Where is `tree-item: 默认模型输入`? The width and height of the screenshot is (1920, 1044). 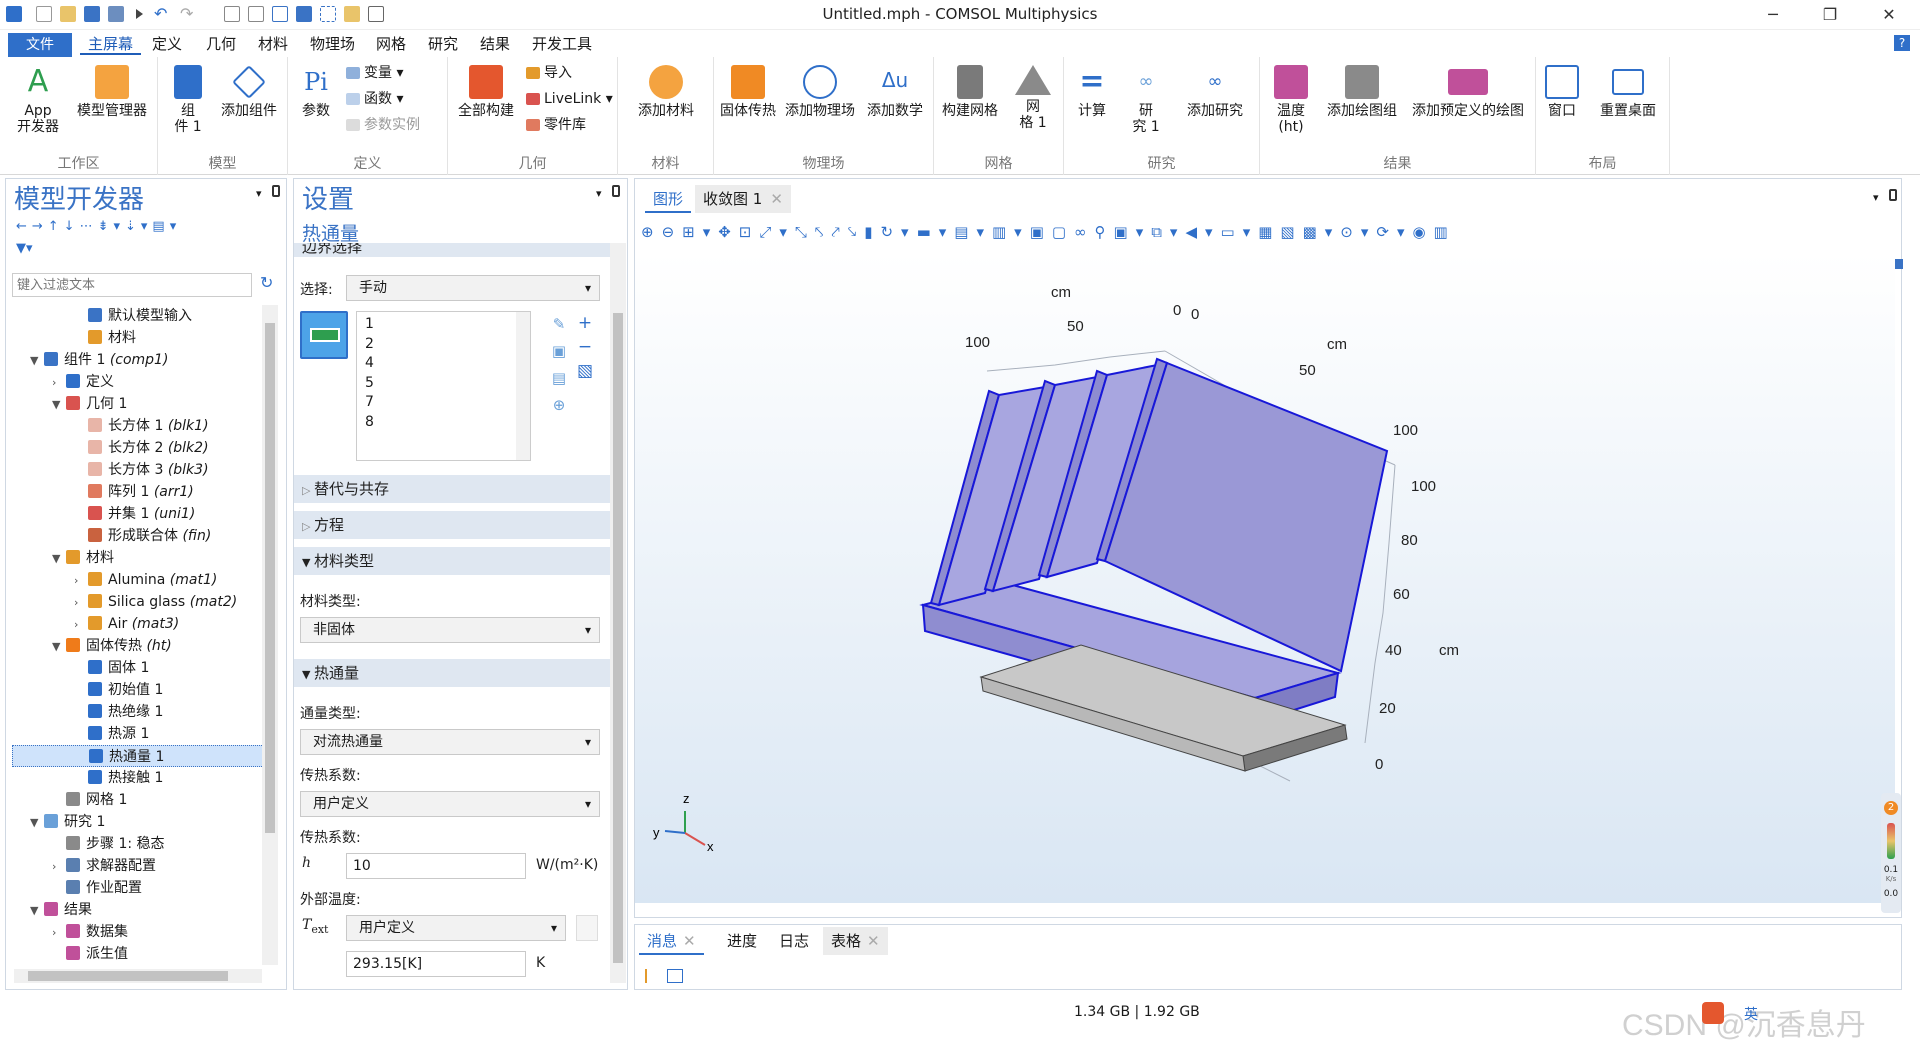 tree-item: 默认模型输入 is located at coordinates (138, 316).